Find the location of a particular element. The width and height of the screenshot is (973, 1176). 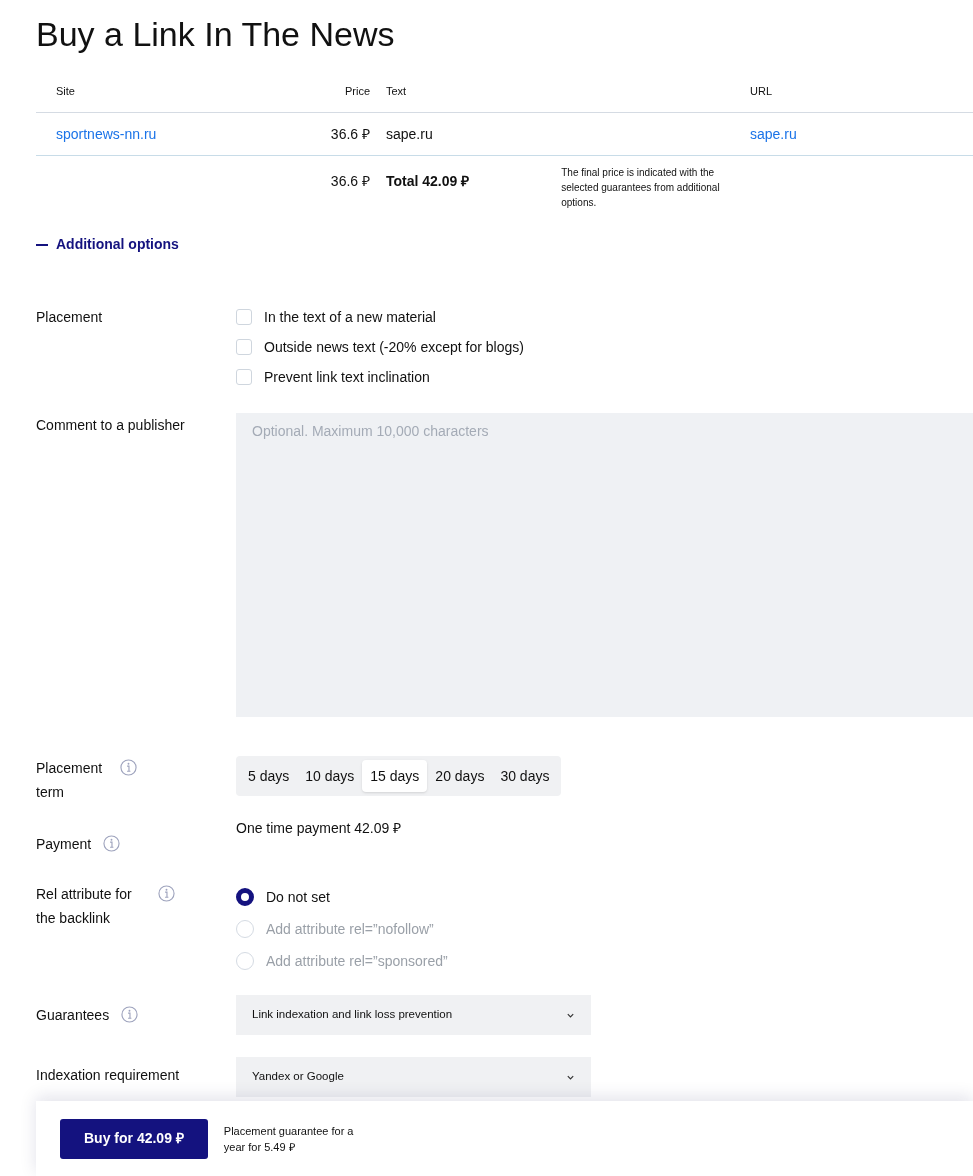

field-label: Indexation requirement is located at coordinates (108, 1075).